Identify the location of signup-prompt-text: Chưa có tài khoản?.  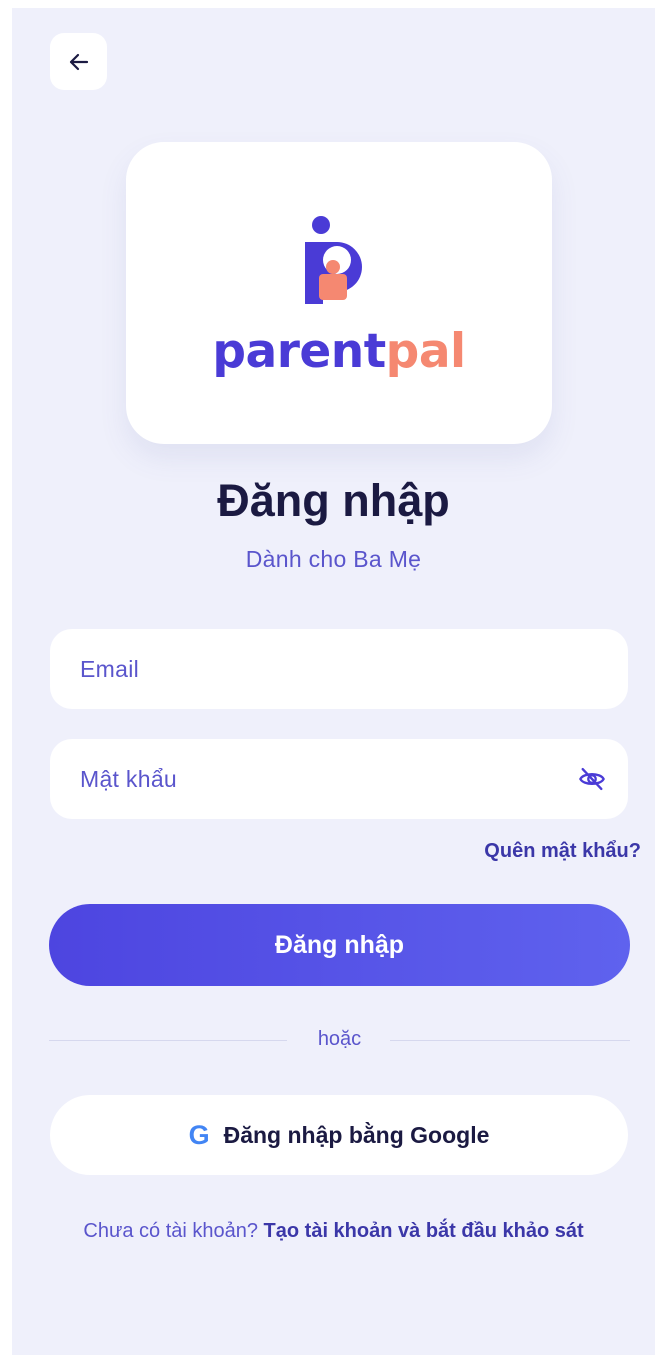
(170, 1231).